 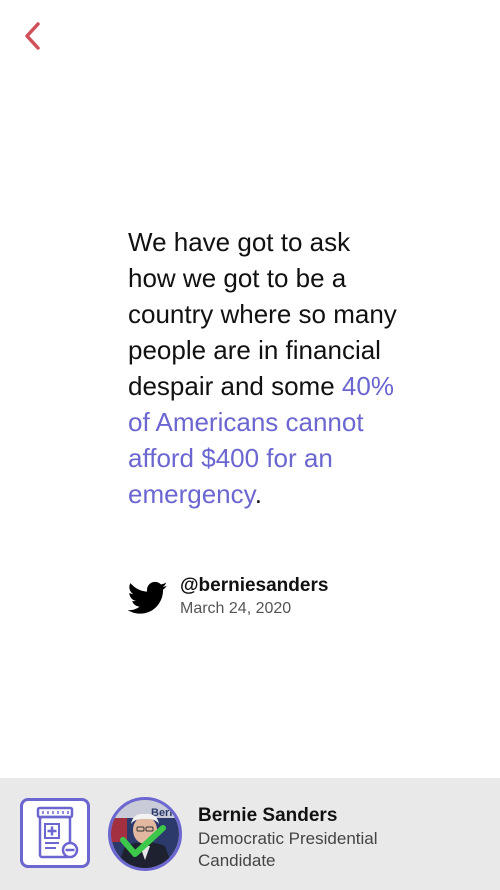 I want to click on candidate-avatar: Bern, so click(x=145, y=834).